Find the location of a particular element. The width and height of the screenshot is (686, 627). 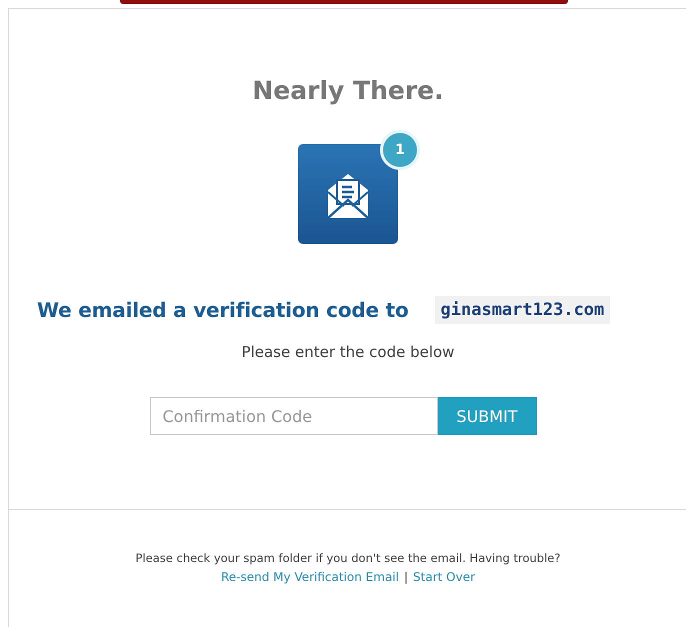

resend-email-link: Re-send My Verification Email is located at coordinates (309, 577).